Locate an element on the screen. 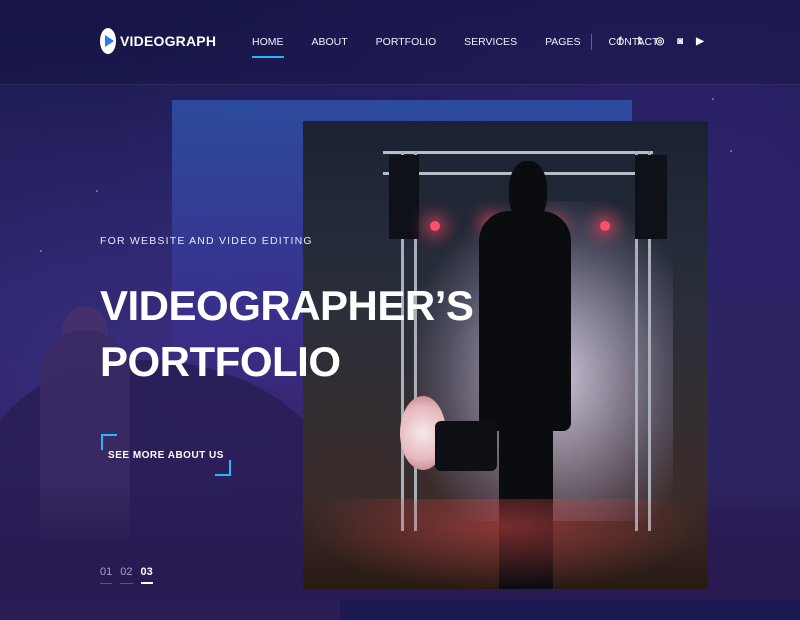 The width and height of the screenshot is (800, 620). nav-item-pages: PAGES is located at coordinates (562, 47).